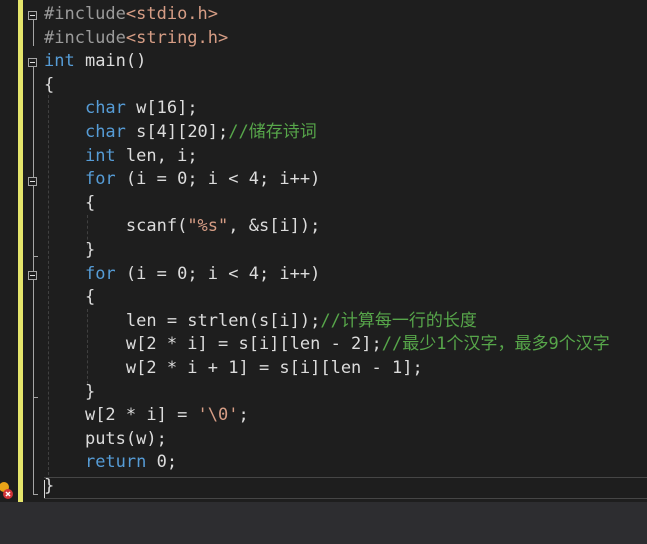 The height and width of the screenshot is (544, 647). What do you see at coordinates (44, 489) in the screenshot?
I see `text-cursor` at bounding box center [44, 489].